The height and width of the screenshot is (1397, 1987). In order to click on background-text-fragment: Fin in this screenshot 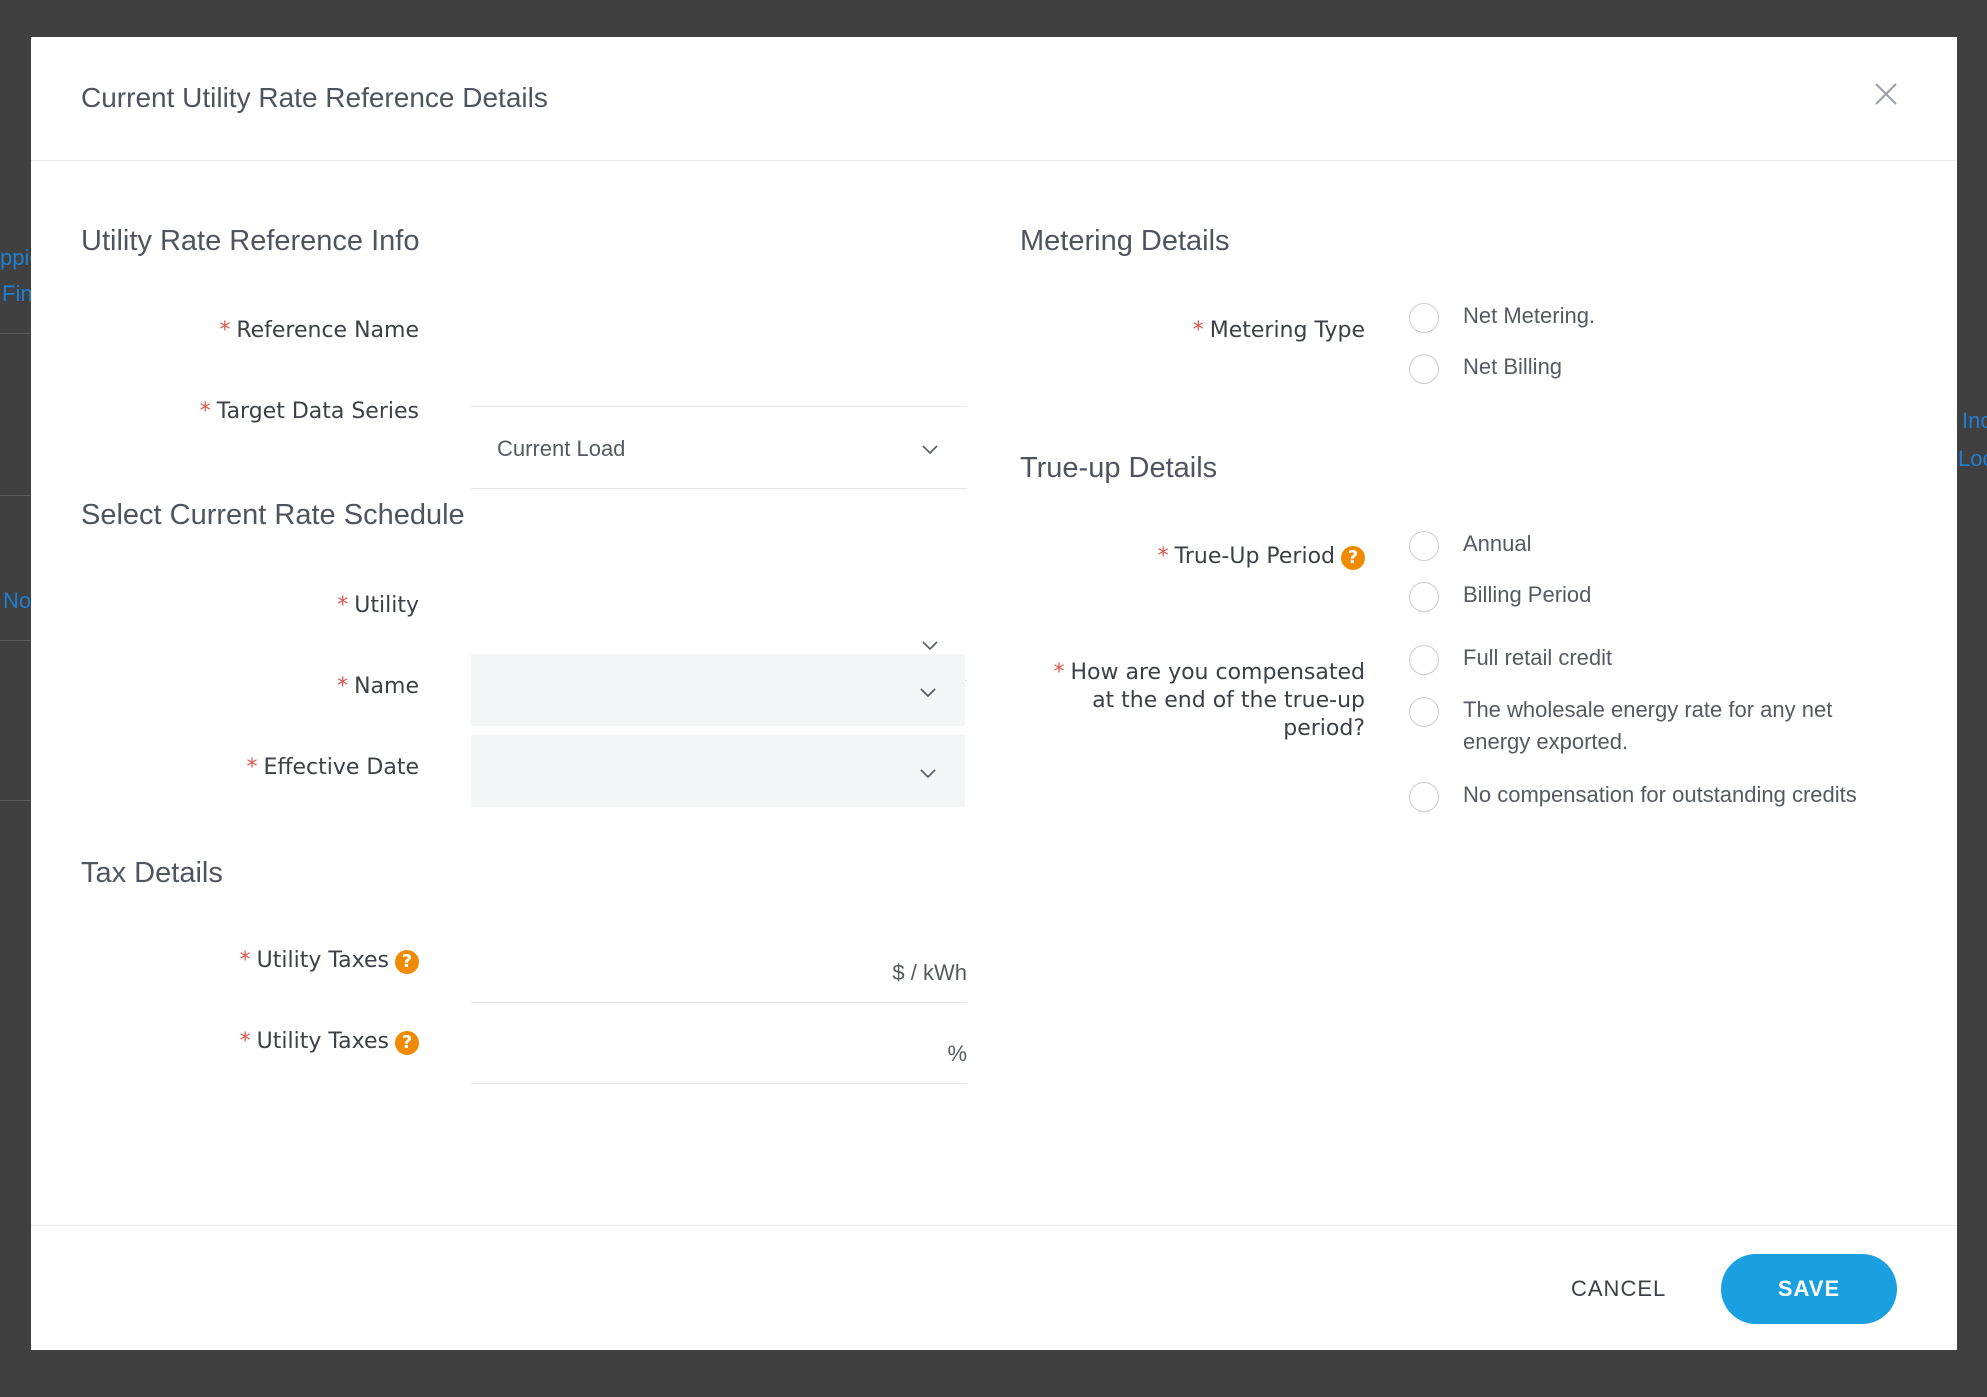, I will do `click(17, 293)`.